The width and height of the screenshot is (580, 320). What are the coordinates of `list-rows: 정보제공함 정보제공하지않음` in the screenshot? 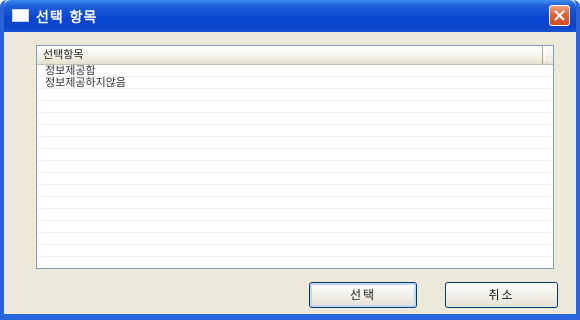 It's located at (295, 77).